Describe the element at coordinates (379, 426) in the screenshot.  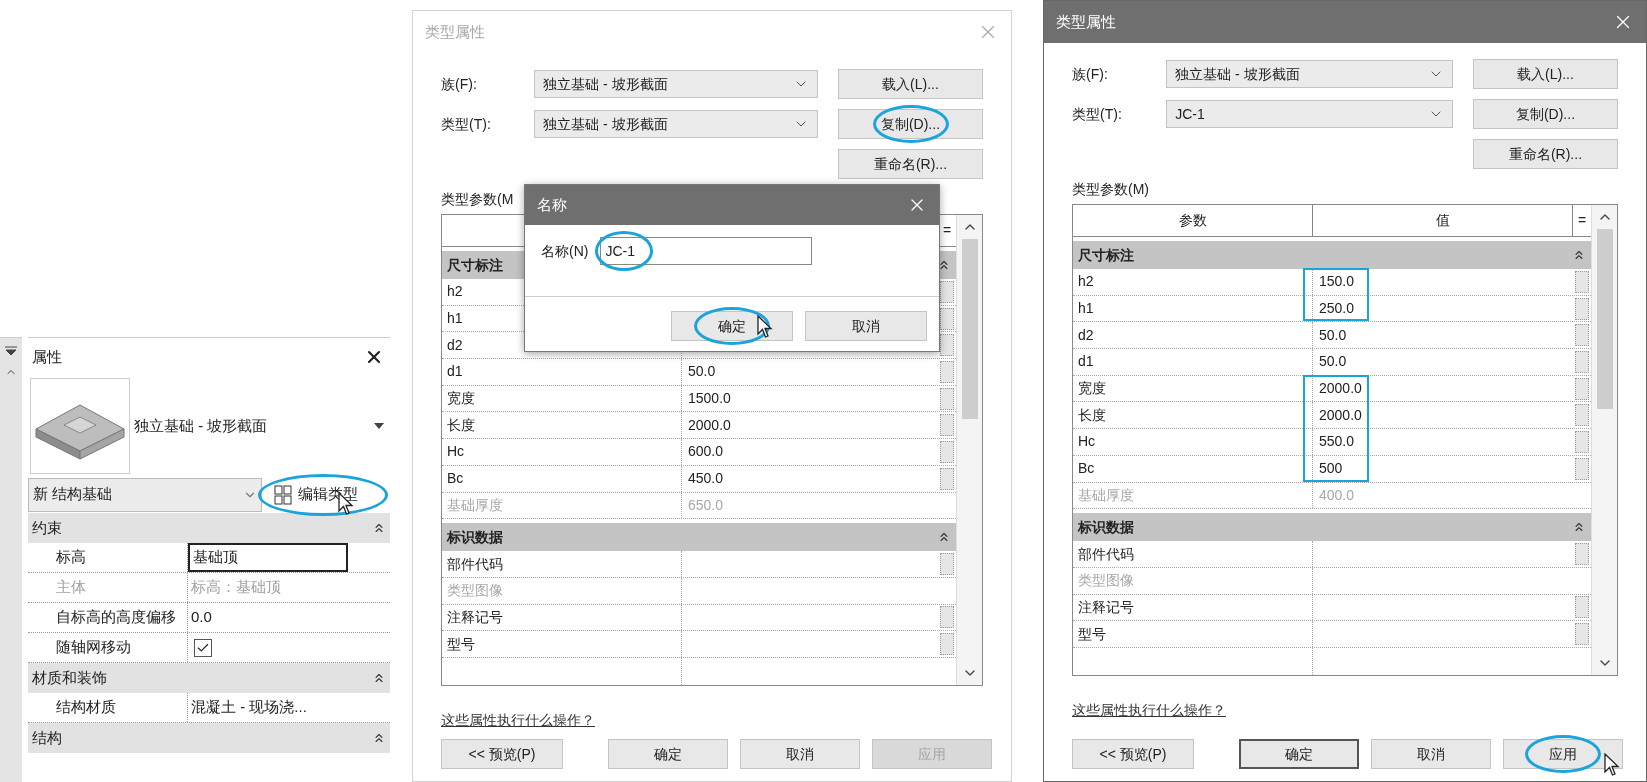
I see `caret-down-icon` at that location.